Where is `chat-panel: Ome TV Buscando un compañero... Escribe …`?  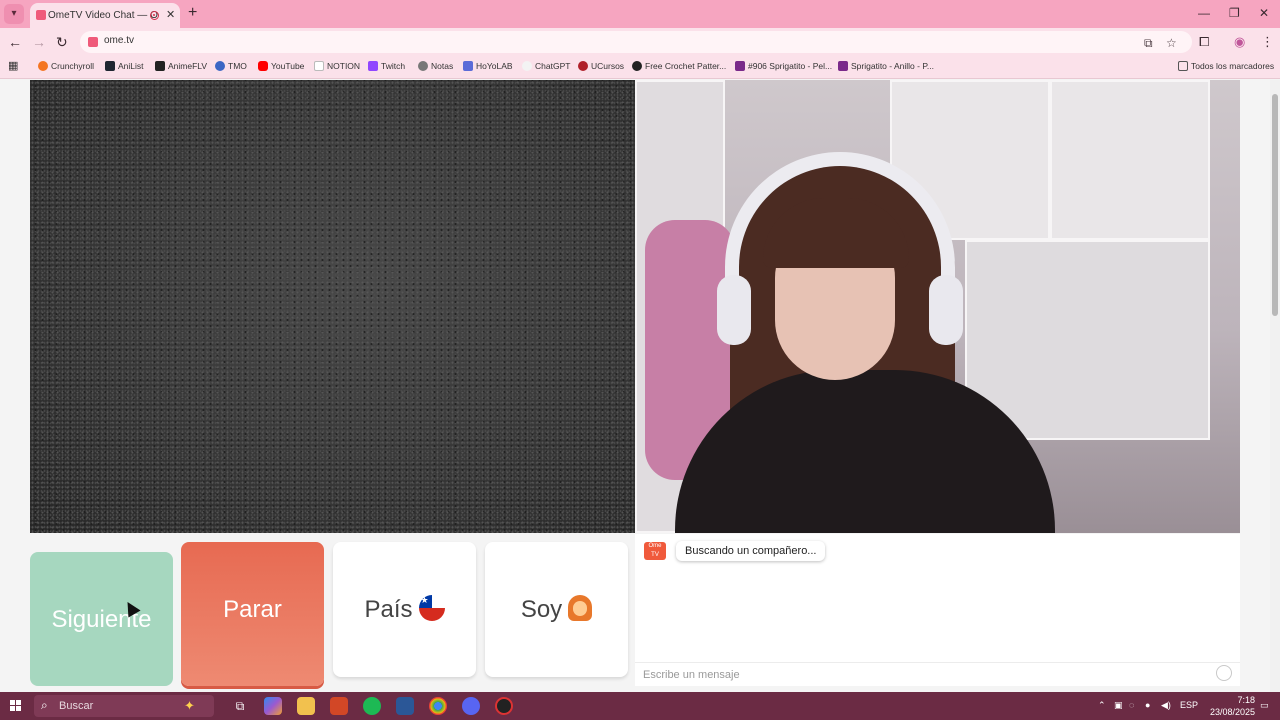 chat-panel: Ome TV Buscando un compañero... Escribe … is located at coordinates (937, 610).